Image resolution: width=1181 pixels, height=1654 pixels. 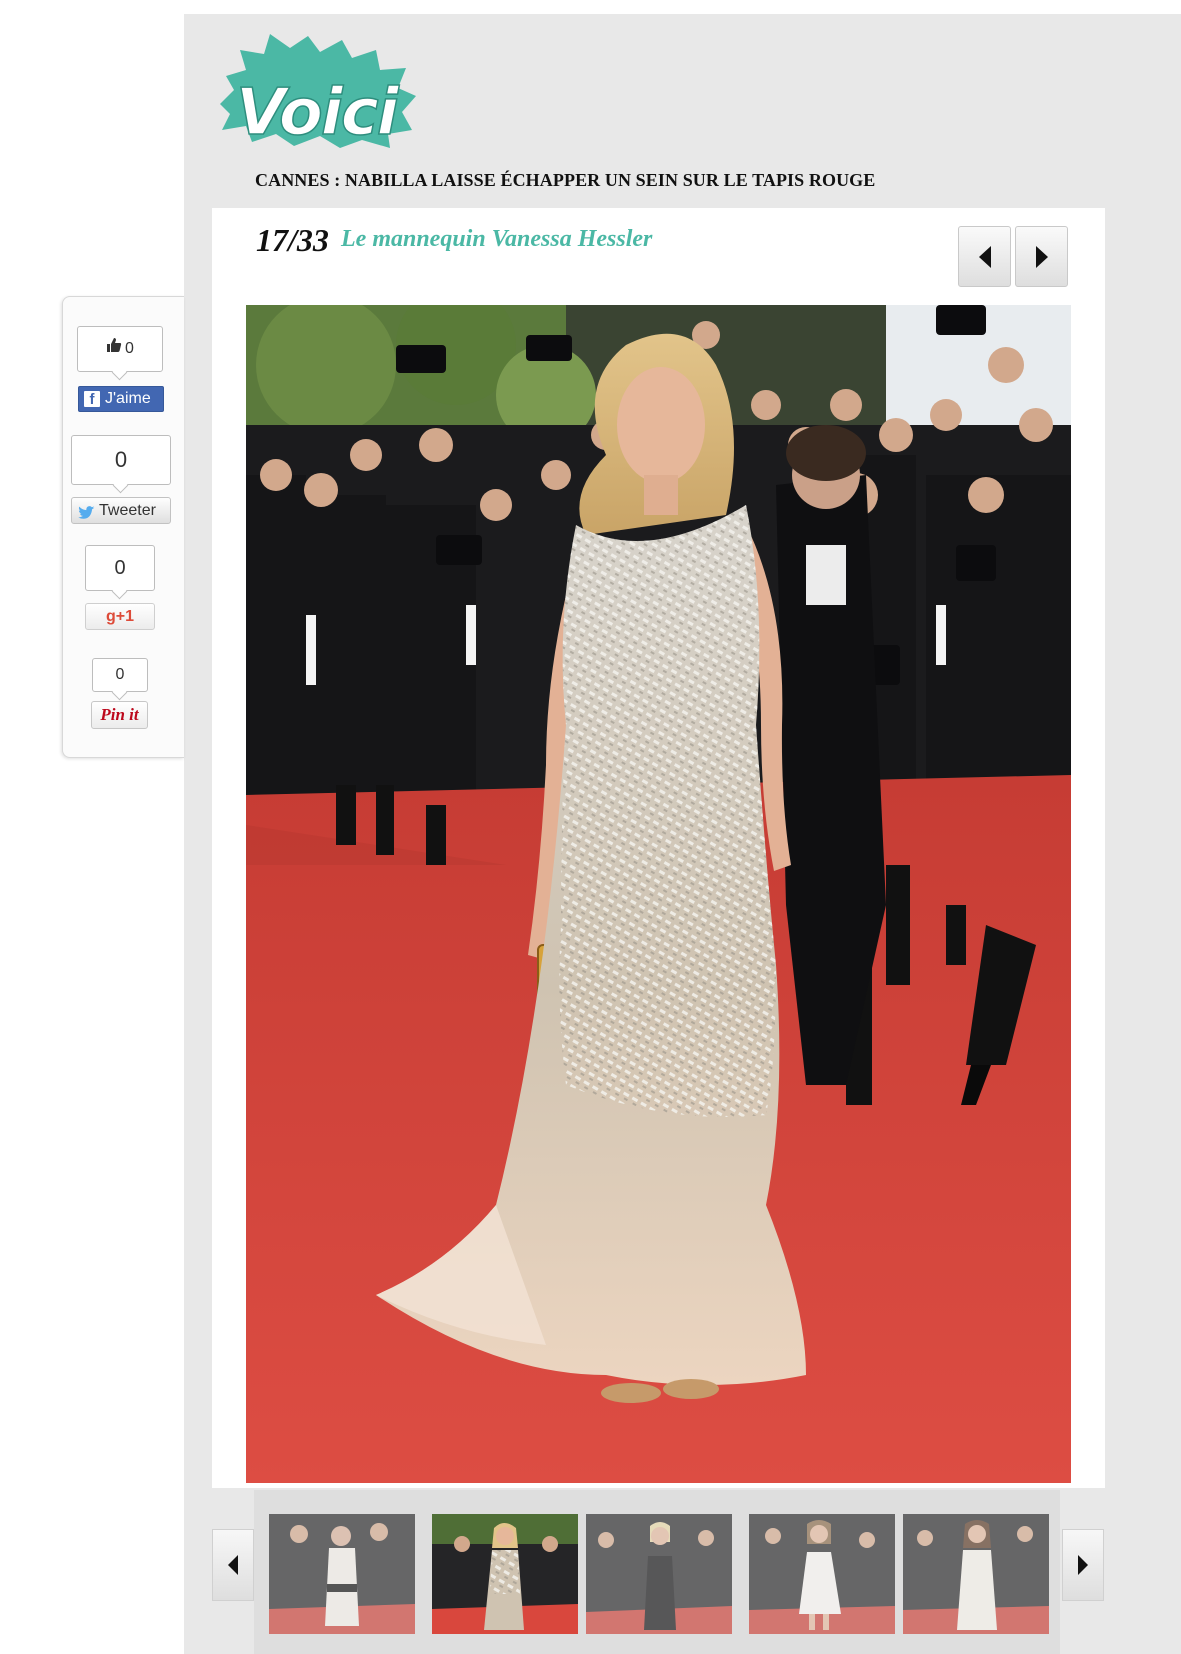 I want to click on logo-text: Voici, so click(x=318, y=112).